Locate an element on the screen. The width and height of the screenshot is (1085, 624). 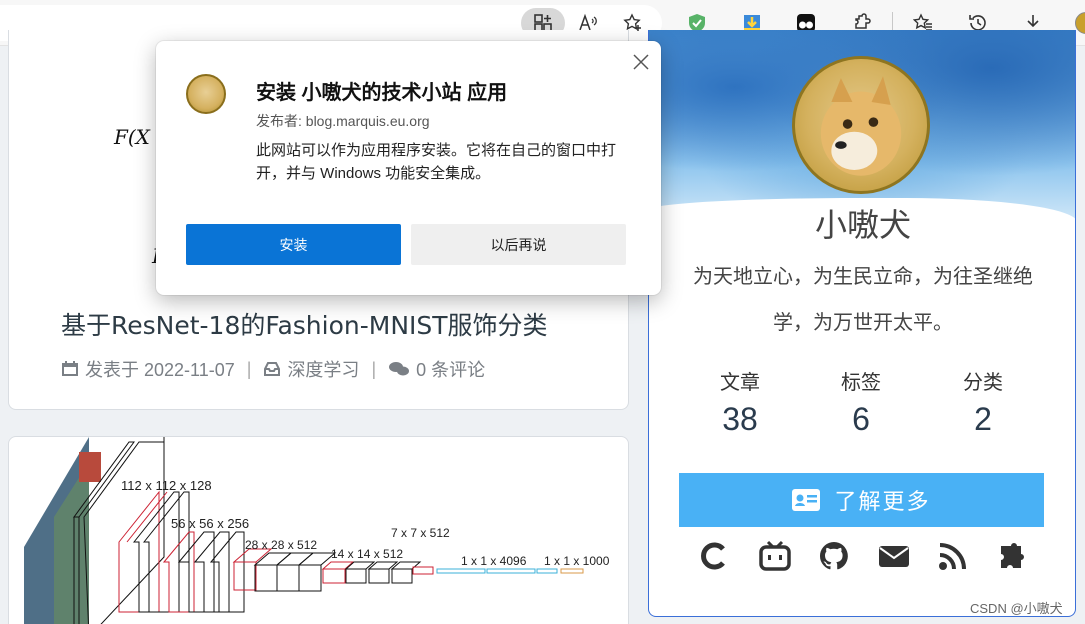
profile-name: 小嗷犬 is located at coordinates (862, 225).